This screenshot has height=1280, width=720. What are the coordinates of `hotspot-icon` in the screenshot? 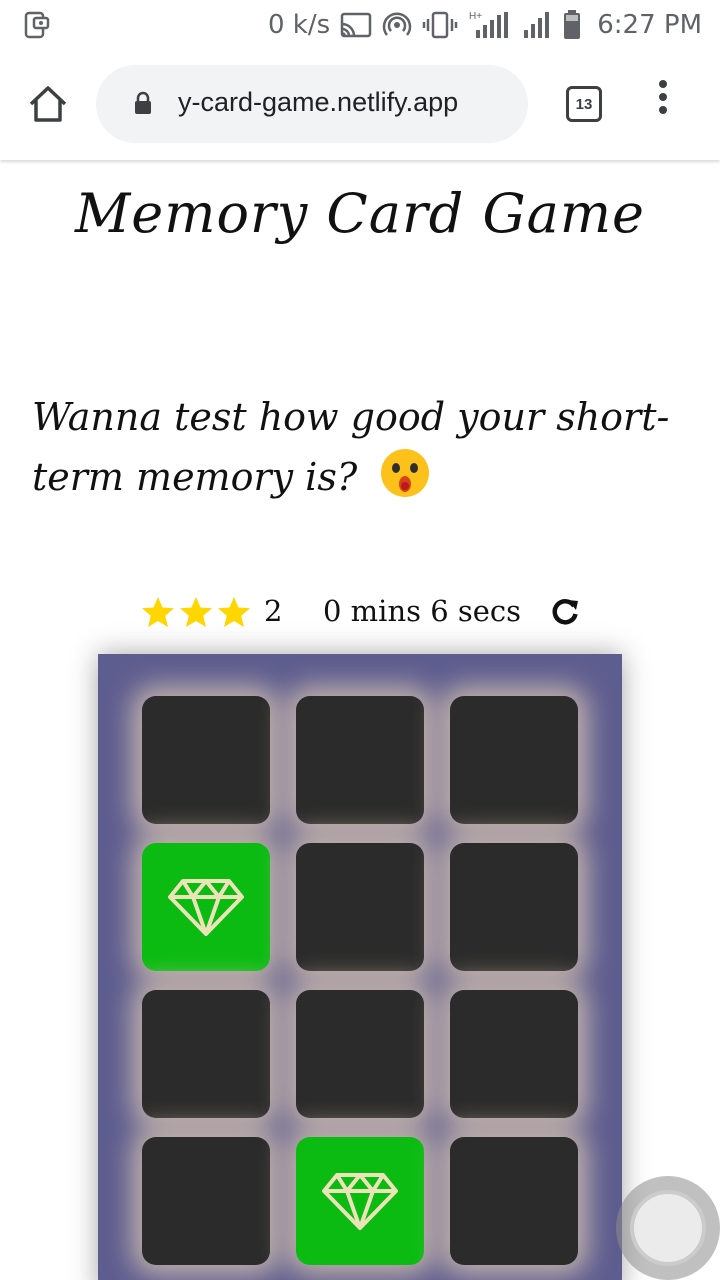 It's located at (397, 24).